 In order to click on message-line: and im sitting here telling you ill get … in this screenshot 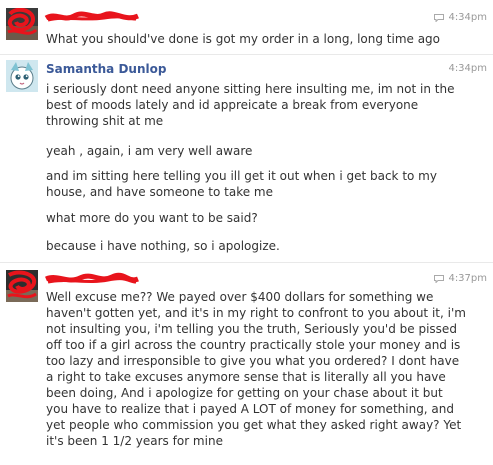, I will do `click(241, 176)`.